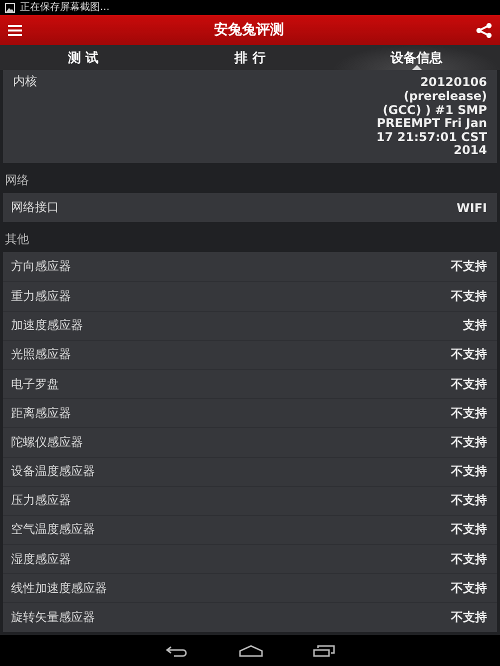  I want to click on image-icon, so click(10, 7).